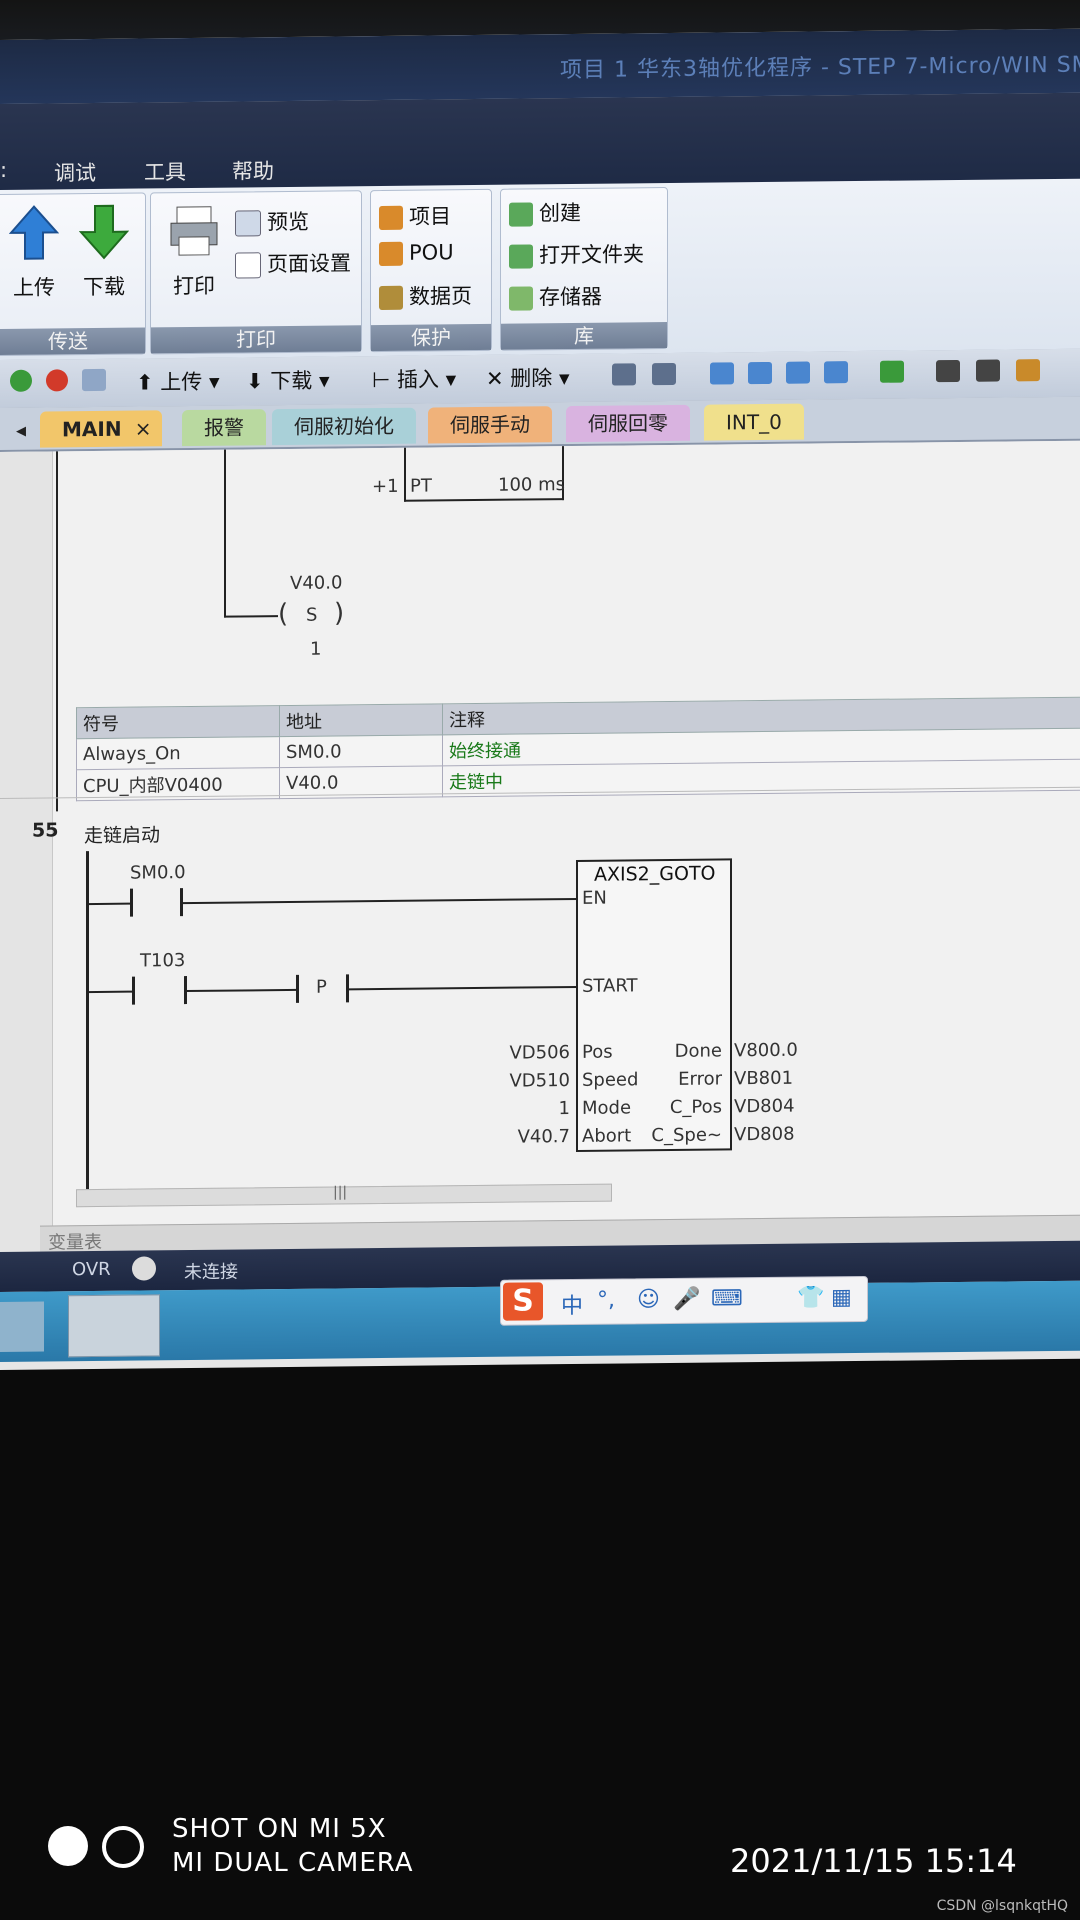 The image size is (1080, 1920). I want to click on taskbar-app-icon, so click(22, 1326).